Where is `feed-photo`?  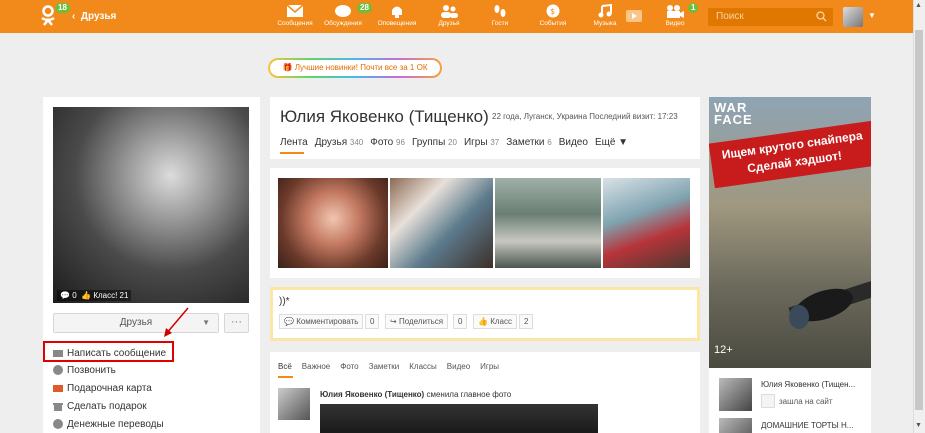
feed-photo is located at coordinates (459, 418).